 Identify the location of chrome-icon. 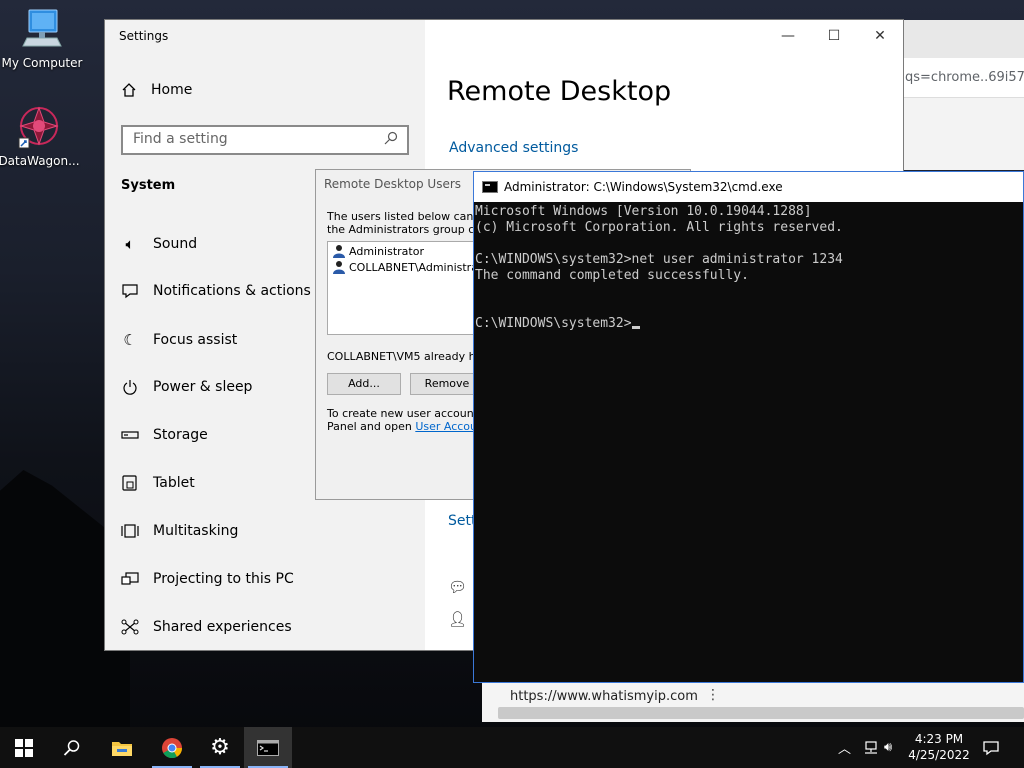
(172, 747).